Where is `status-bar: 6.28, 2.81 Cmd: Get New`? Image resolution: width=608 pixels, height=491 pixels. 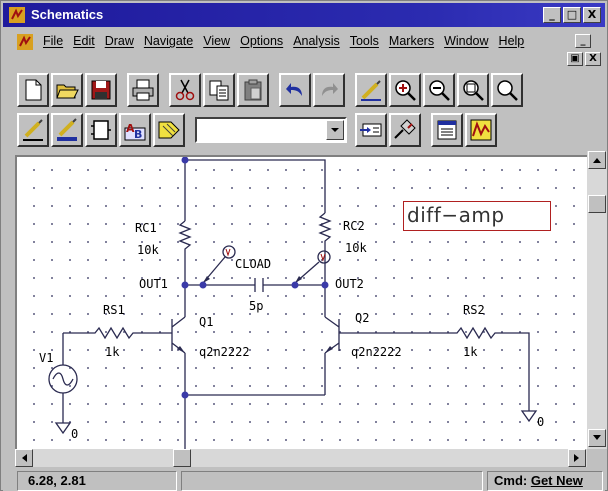 status-bar: 6.28, 2.81 Cmd: Get New is located at coordinates (304, 480).